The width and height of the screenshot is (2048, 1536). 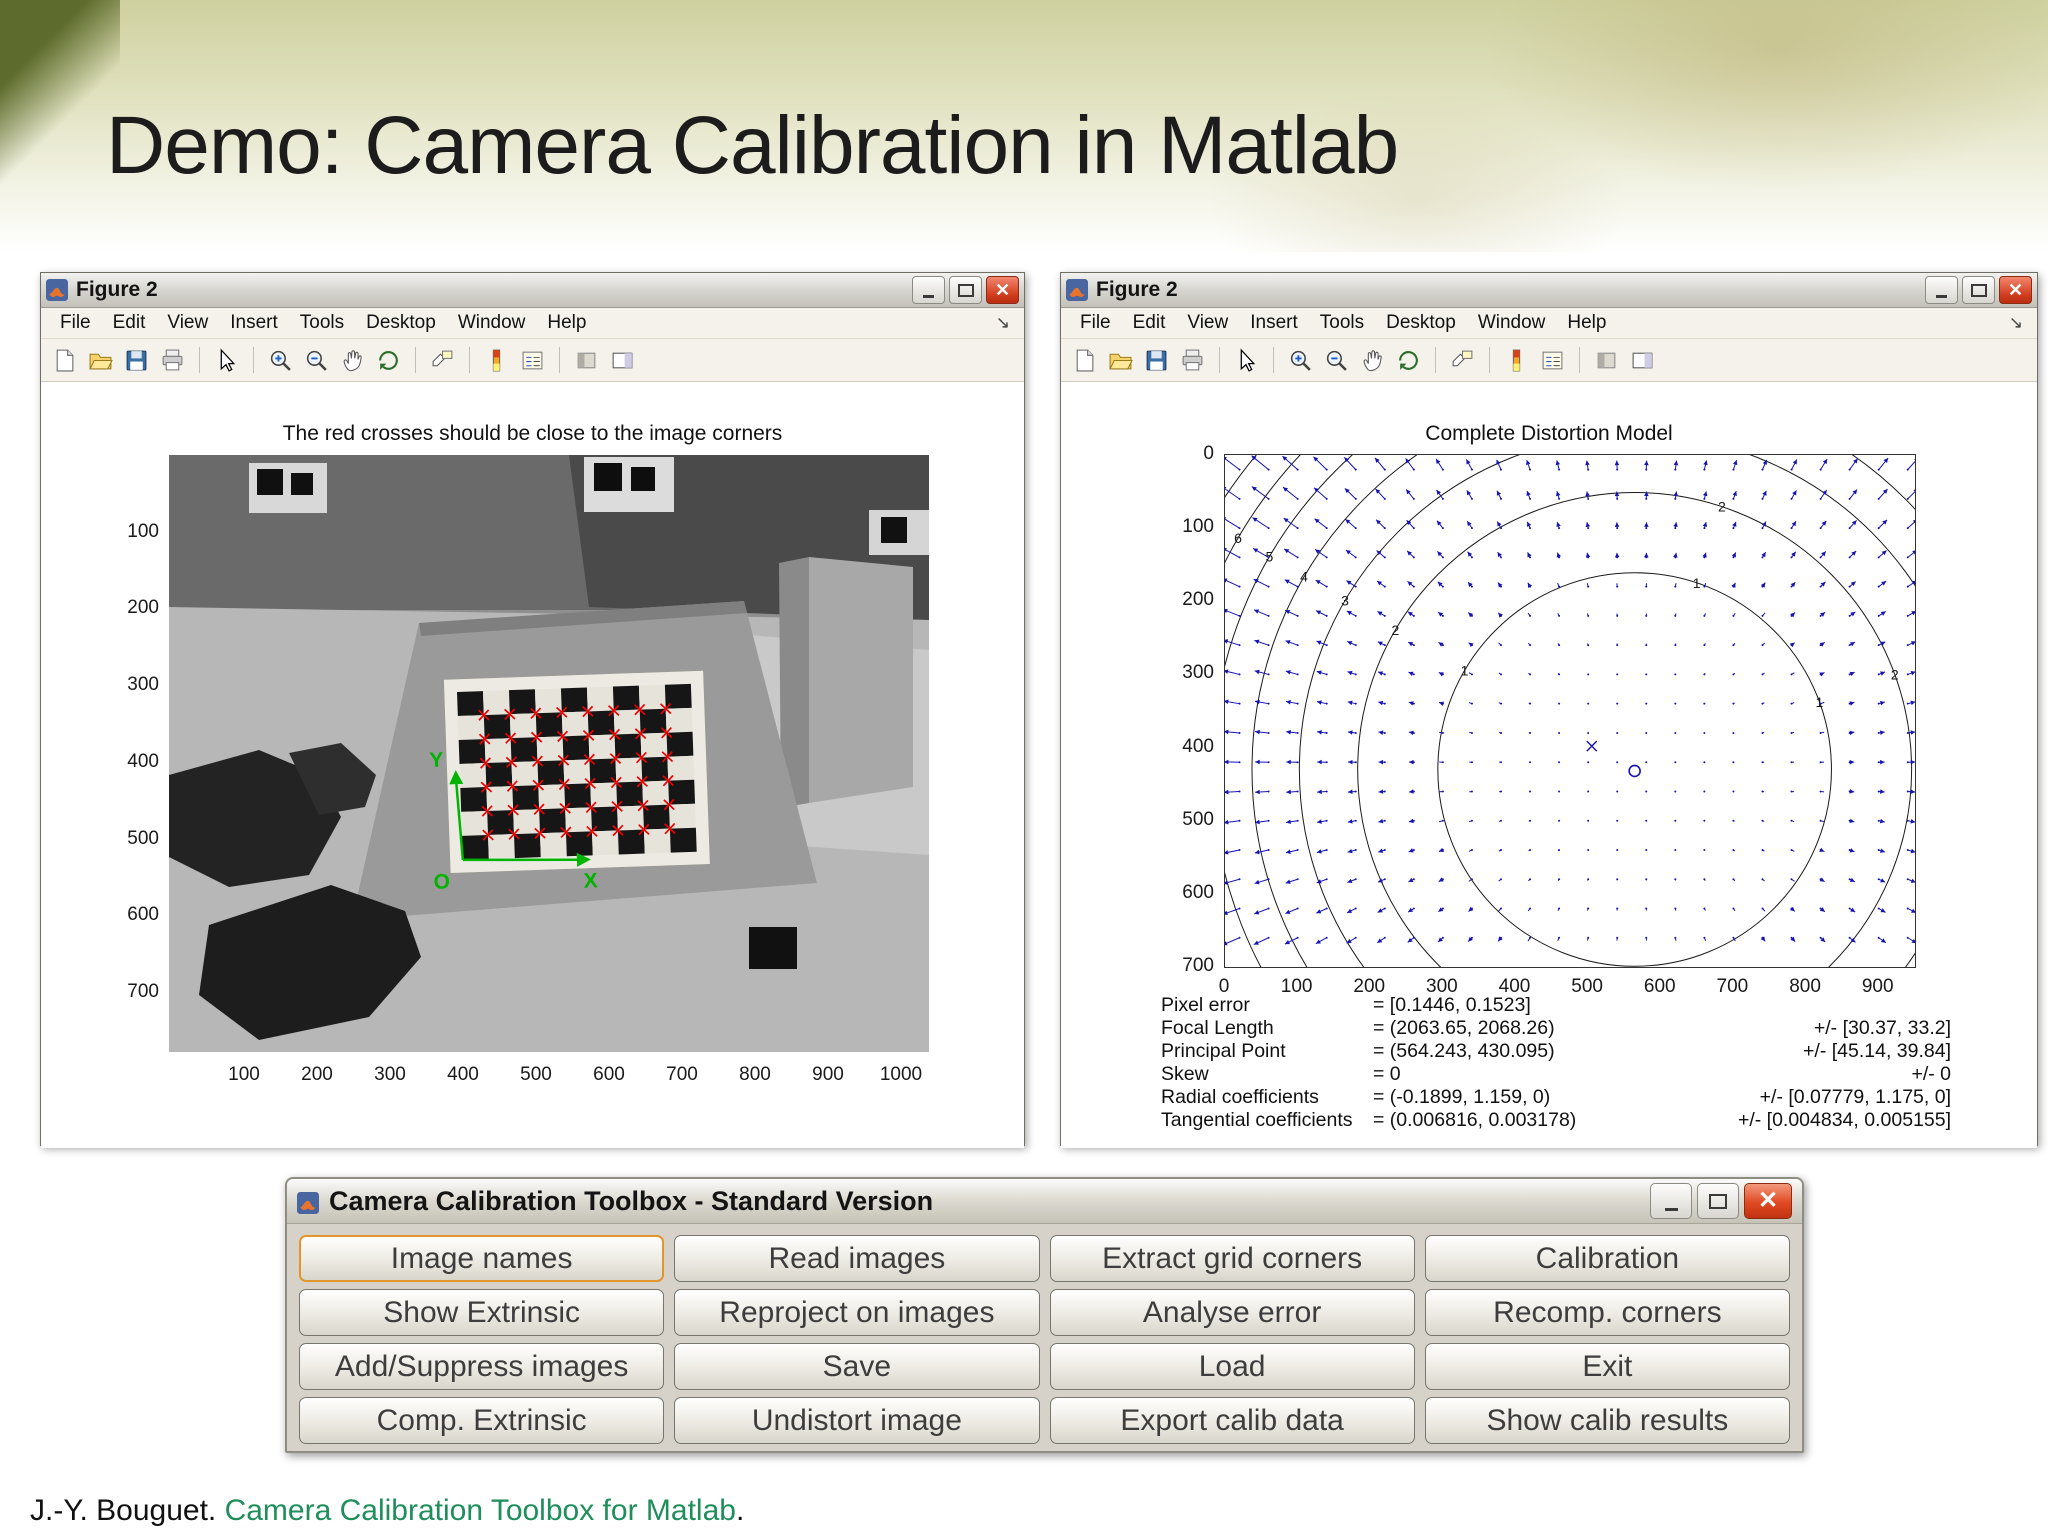 What do you see at coordinates (1607, 1258) in the screenshot?
I see `toolbox-button-calibration: Calibration` at bounding box center [1607, 1258].